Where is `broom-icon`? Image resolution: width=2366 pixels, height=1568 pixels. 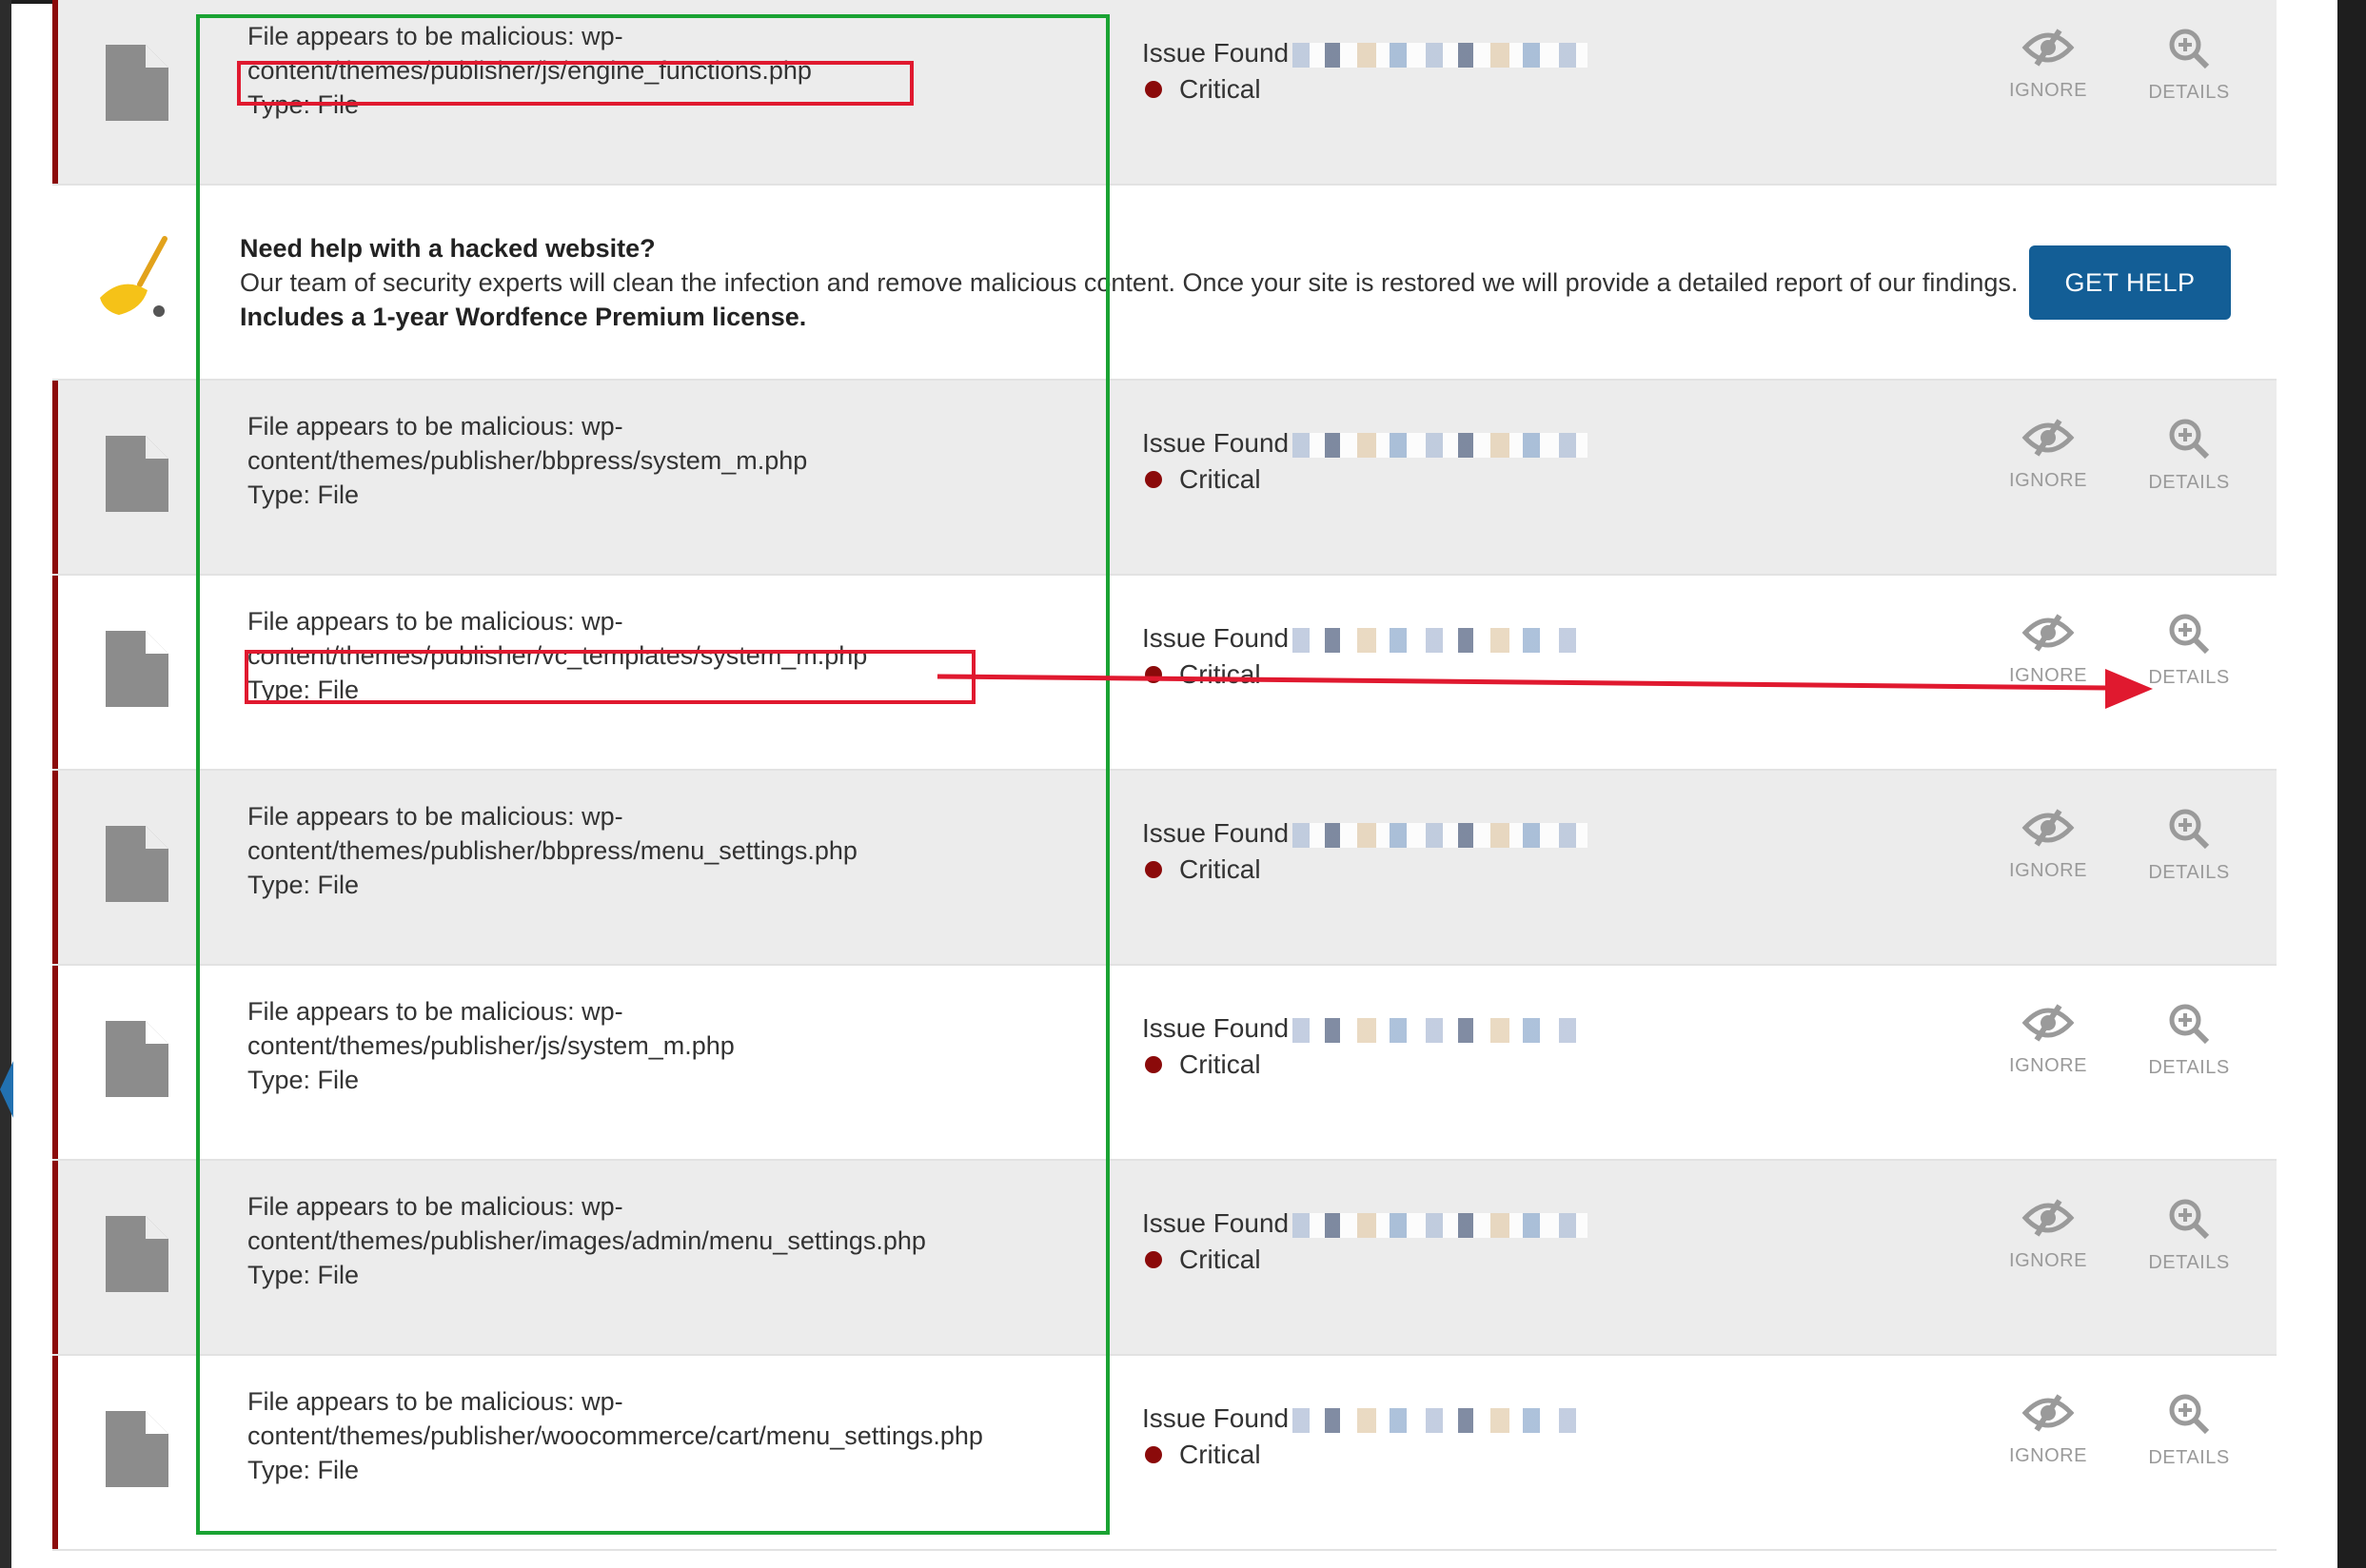
broom-icon is located at coordinates (134, 276).